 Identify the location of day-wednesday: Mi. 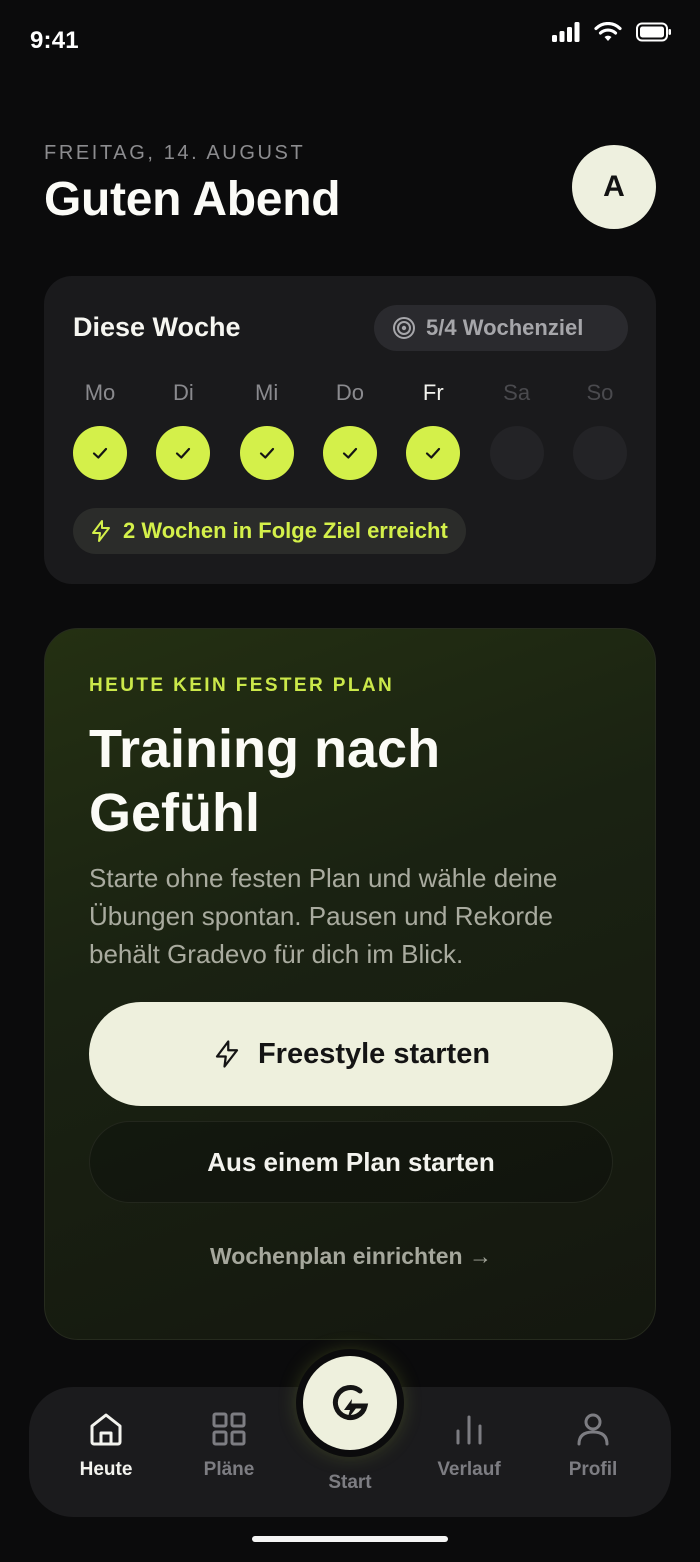
(267, 430).